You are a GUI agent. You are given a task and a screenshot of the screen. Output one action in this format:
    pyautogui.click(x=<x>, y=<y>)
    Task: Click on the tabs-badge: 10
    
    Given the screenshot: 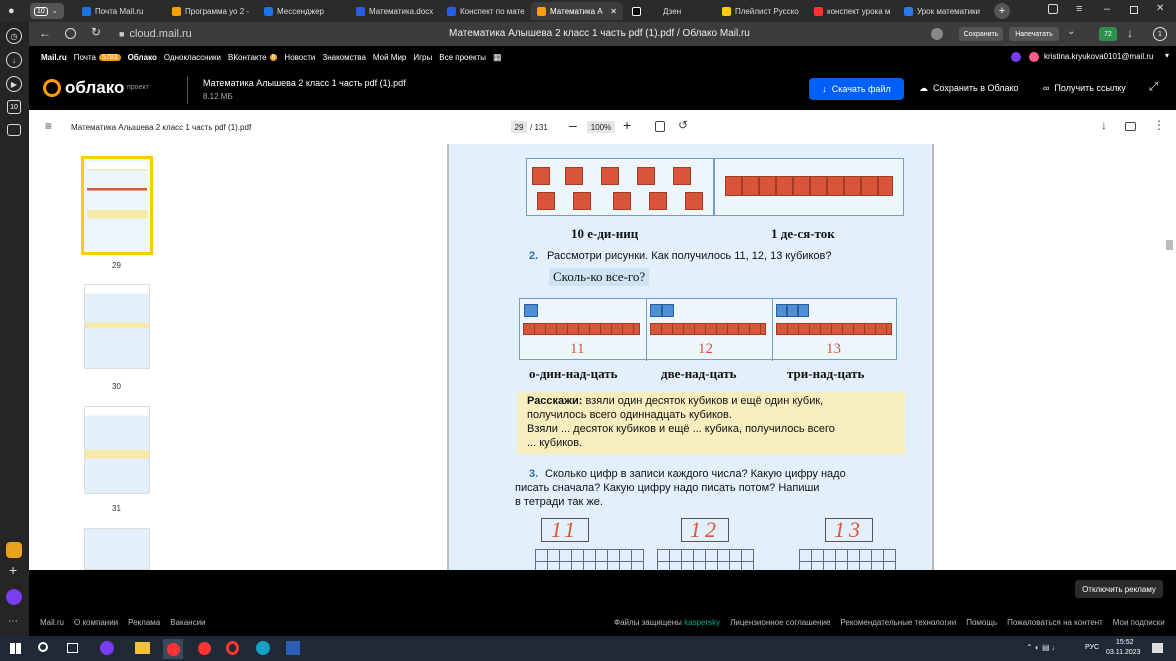 What is the action you would take?
    pyautogui.click(x=14, y=107)
    